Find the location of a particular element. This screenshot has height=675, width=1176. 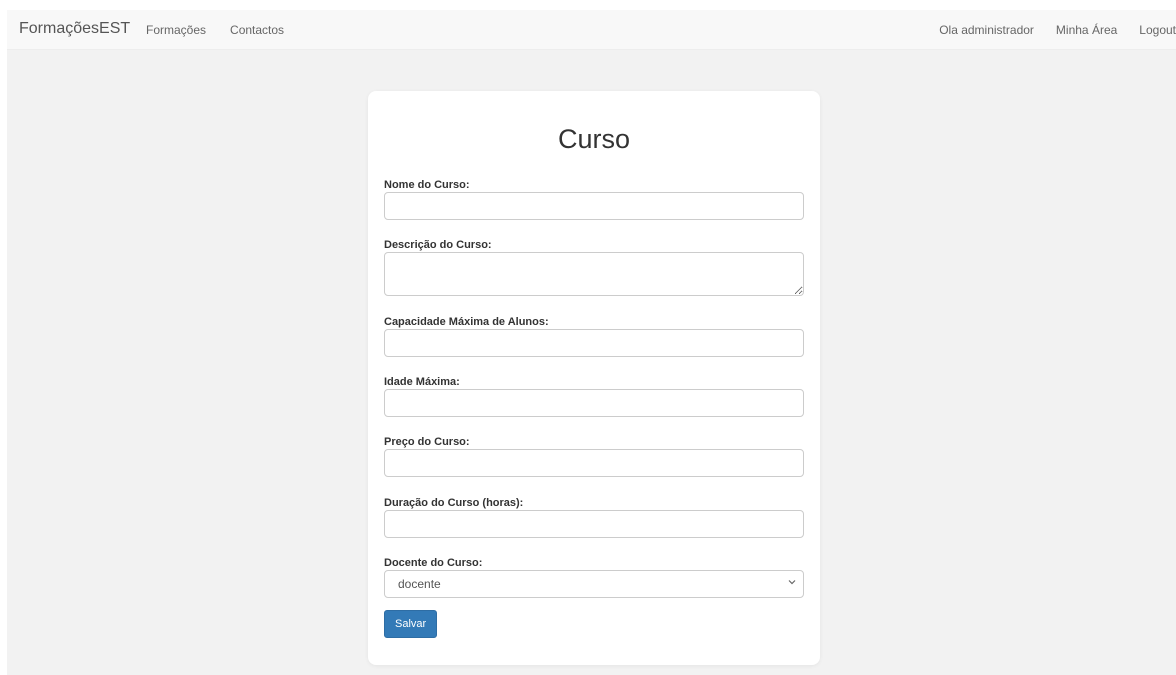

save-button: Salvar is located at coordinates (411, 624).